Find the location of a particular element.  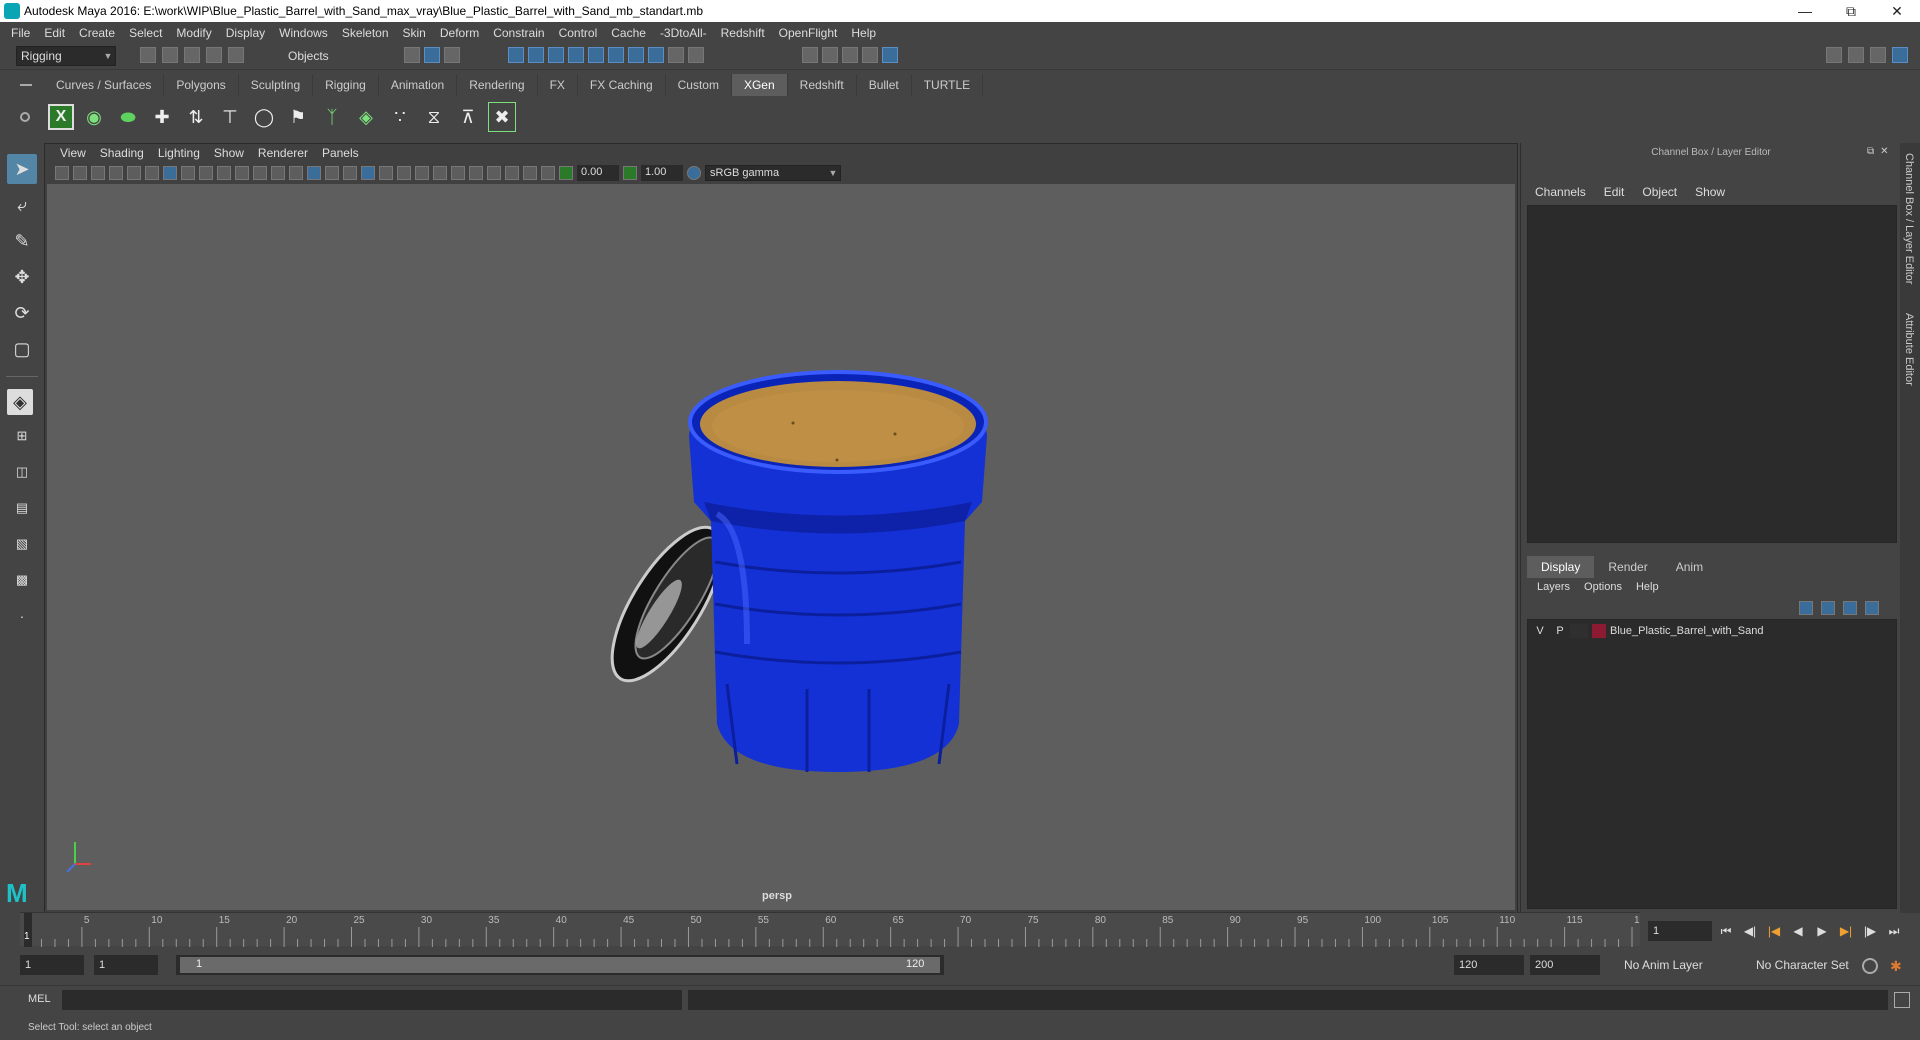

shelf-tab-sculpting: Sculpting is located at coordinates (276, 85).